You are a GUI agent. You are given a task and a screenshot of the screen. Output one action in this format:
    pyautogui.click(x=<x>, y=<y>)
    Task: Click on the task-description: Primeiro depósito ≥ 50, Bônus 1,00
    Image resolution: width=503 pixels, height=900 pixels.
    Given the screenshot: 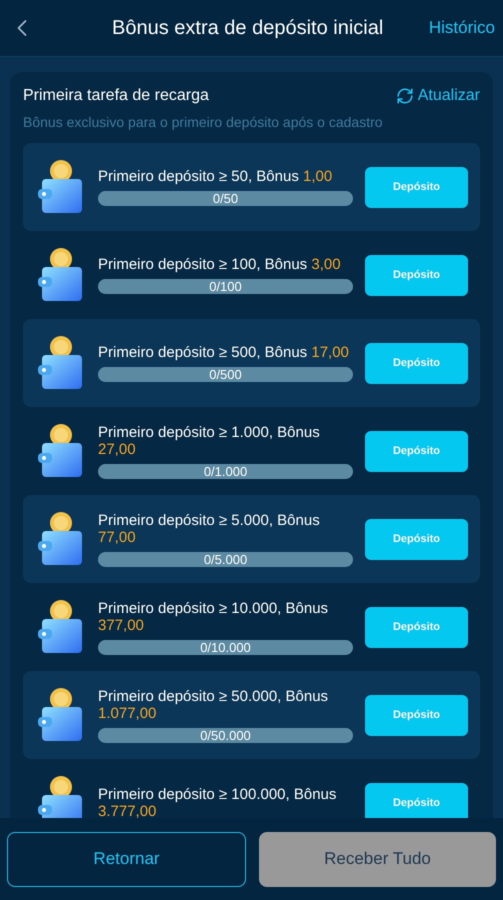 What is the action you would take?
    pyautogui.click(x=216, y=176)
    